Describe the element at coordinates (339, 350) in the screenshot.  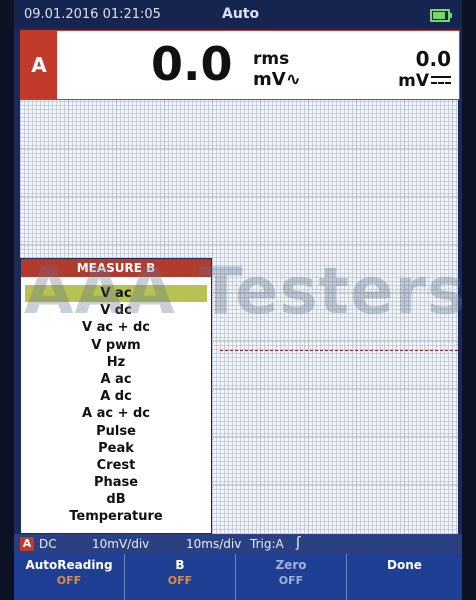
I see `waveform-trace` at that location.